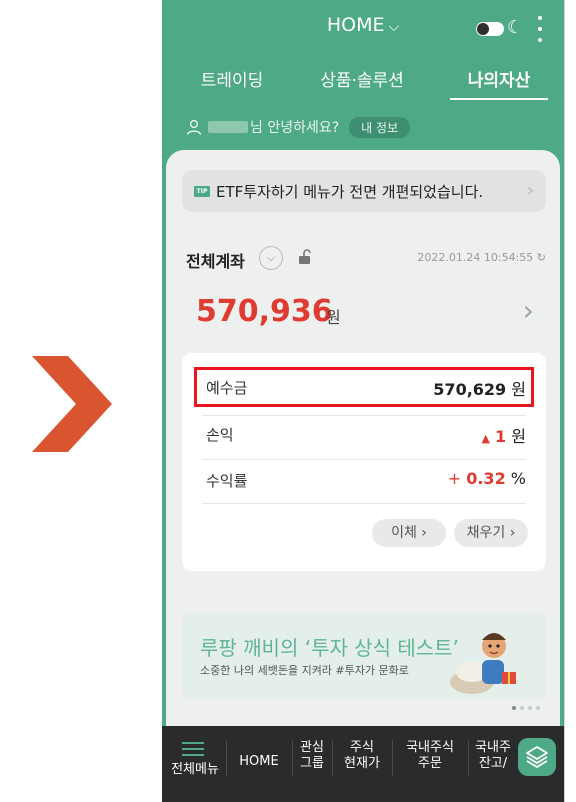 The image size is (576, 802). I want to click on fill-button: 채우기 ›, so click(491, 533).